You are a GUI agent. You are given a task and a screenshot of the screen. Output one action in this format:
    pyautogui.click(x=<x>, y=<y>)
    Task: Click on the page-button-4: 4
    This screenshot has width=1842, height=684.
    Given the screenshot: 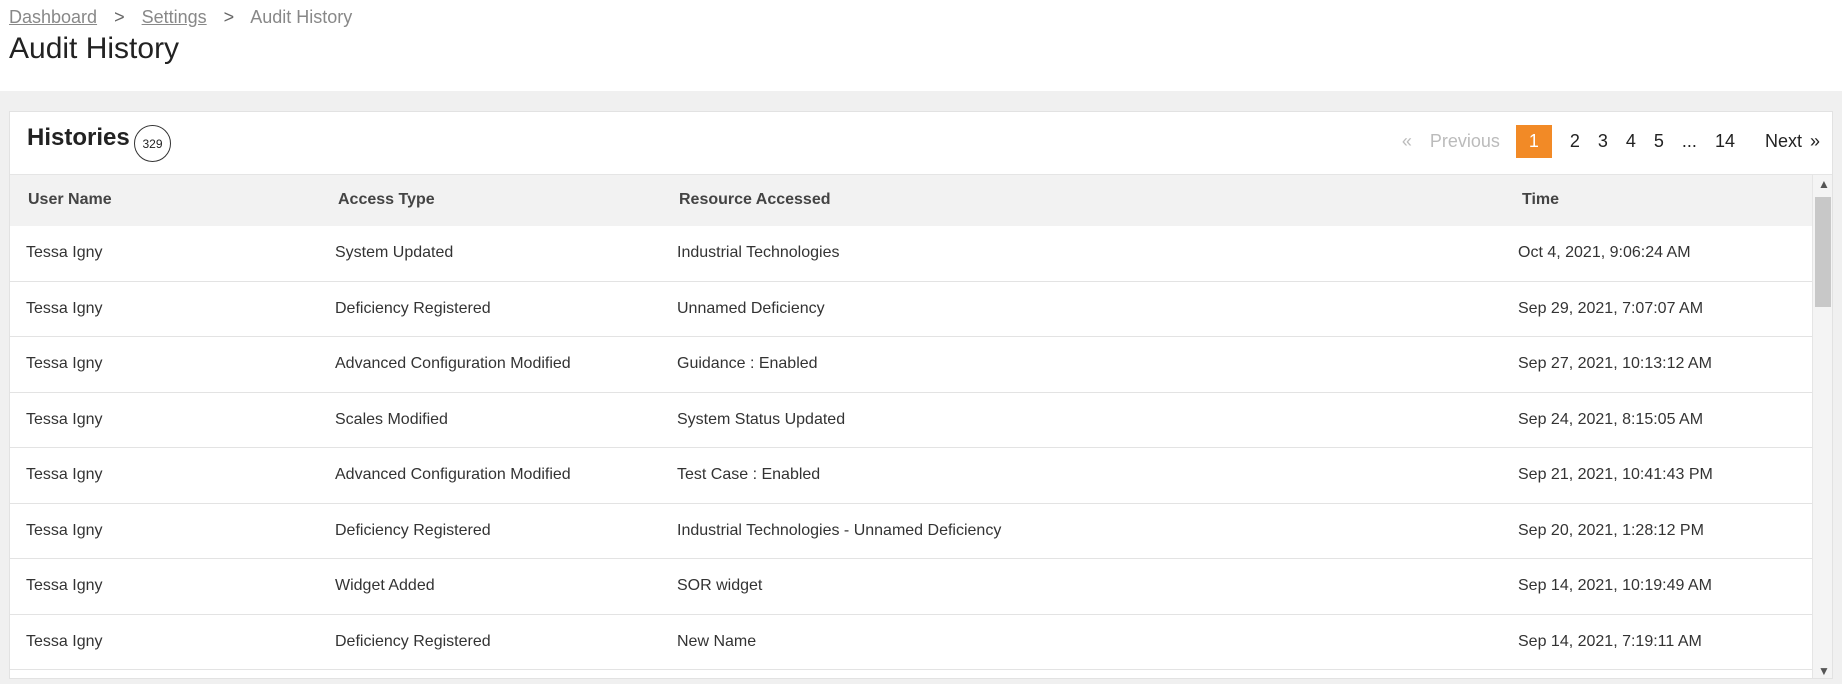 What is the action you would take?
    pyautogui.click(x=1631, y=141)
    